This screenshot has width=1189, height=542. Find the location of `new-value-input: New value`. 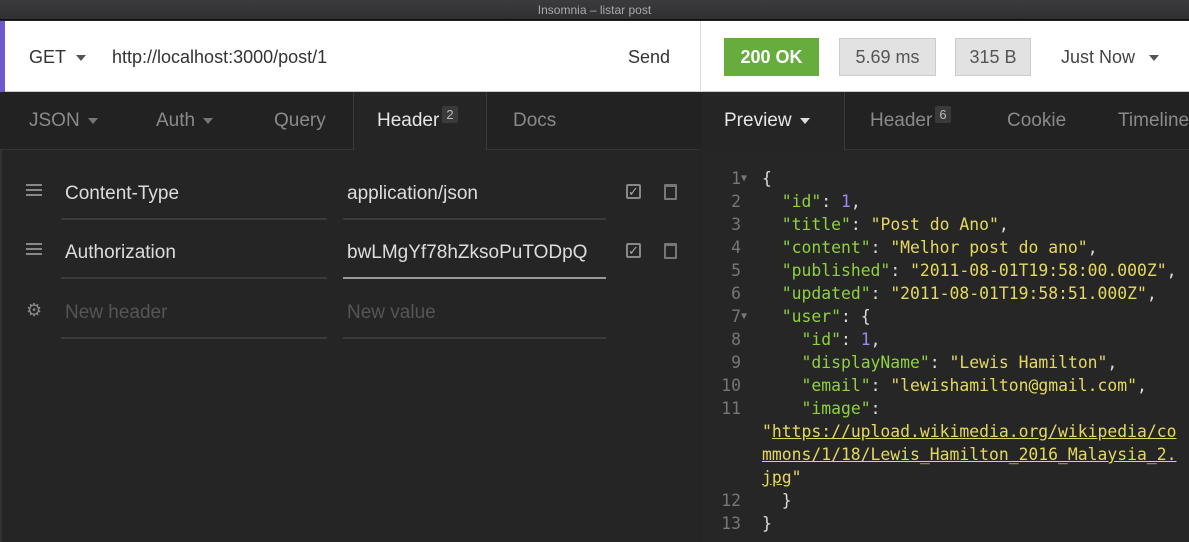

new-value-input: New value is located at coordinates (474, 315).